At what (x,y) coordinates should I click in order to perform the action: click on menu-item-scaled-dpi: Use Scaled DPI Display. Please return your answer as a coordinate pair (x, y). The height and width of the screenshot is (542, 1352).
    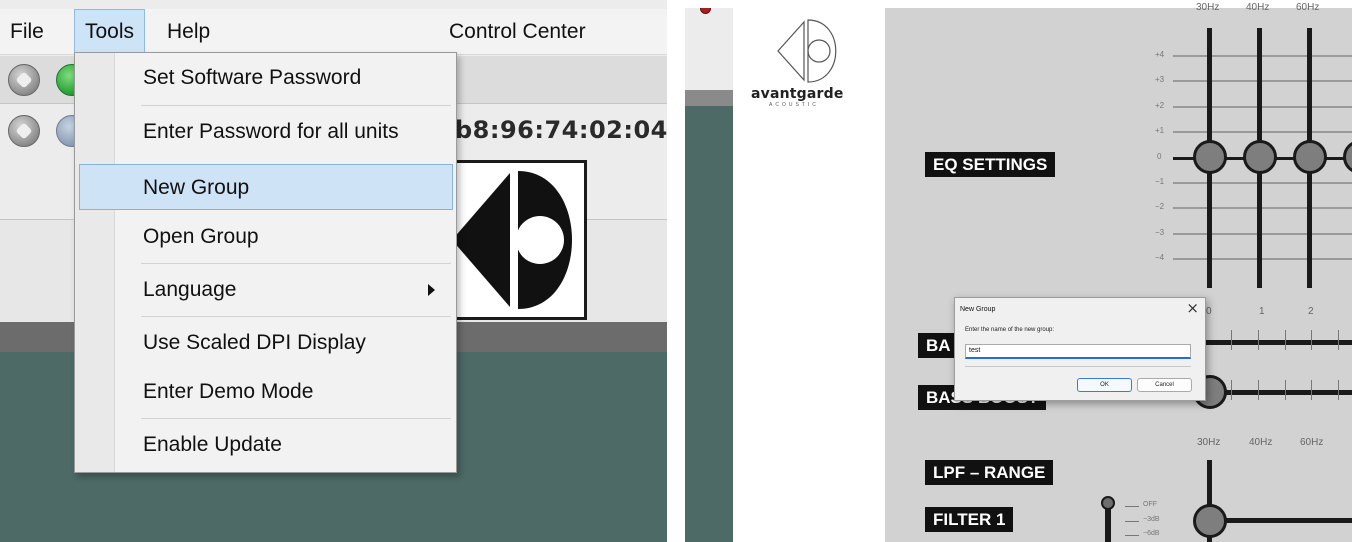
    Looking at the image, I should click on (266, 343).